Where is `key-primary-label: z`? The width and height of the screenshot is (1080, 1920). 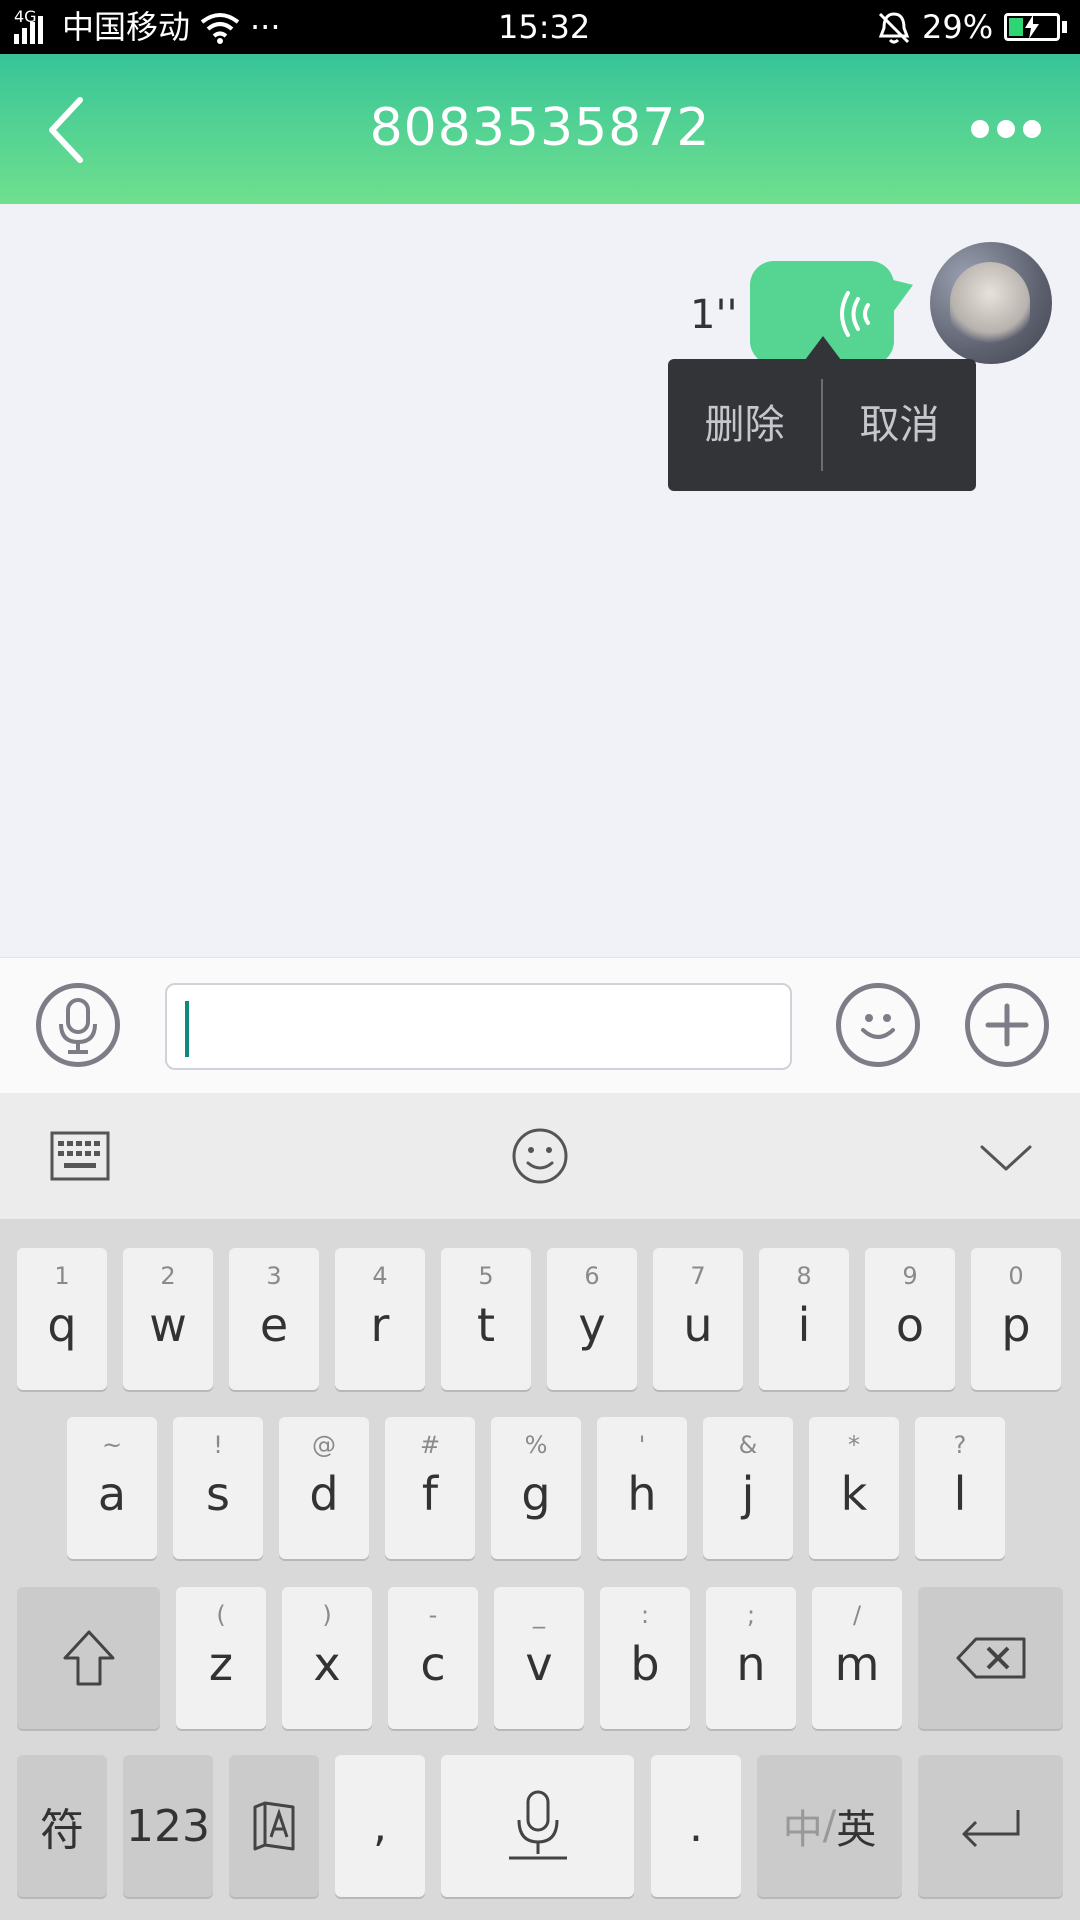 key-primary-label: z is located at coordinates (221, 1664).